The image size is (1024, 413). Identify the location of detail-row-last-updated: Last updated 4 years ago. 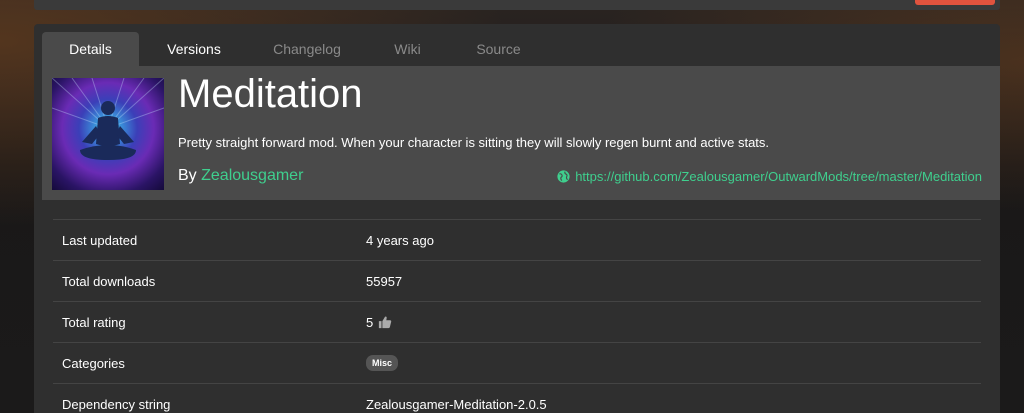
(517, 239).